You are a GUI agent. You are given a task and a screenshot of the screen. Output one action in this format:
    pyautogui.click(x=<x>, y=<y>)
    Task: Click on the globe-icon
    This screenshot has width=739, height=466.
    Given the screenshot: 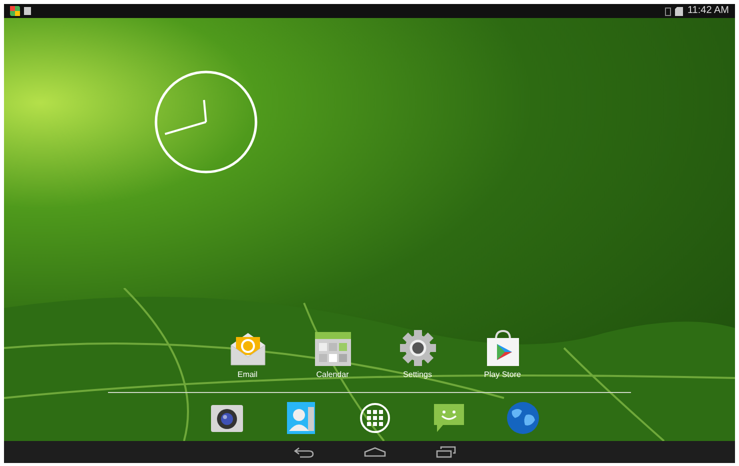 What is the action you would take?
    pyautogui.click(x=523, y=418)
    